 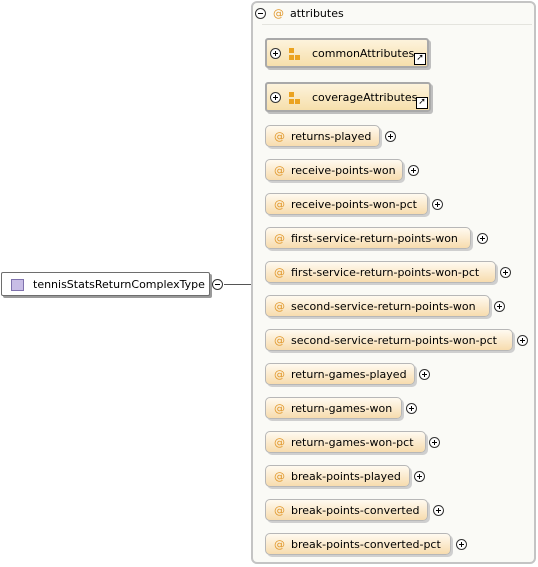 I want to click on attribute-item: @ return-games-played, so click(x=340, y=374).